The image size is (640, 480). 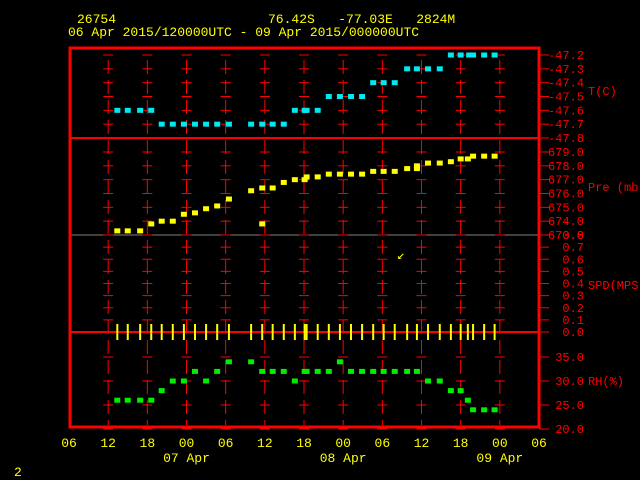 What do you see at coordinates (18, 472) in the screenshot?
I see `page-number: 2` at bounding box center [18, 472].